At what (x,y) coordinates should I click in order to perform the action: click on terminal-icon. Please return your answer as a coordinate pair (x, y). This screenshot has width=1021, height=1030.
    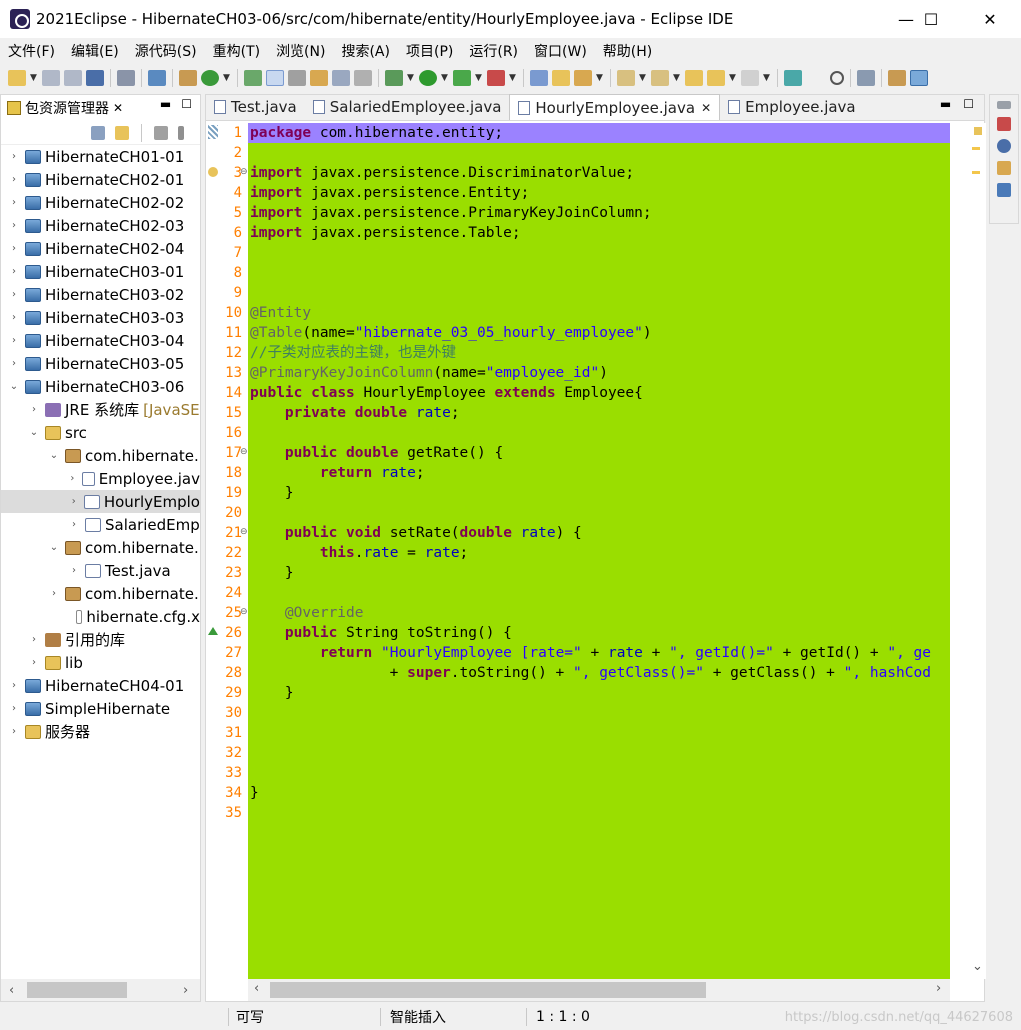
    Looking at the image, I should click on (95, 78).